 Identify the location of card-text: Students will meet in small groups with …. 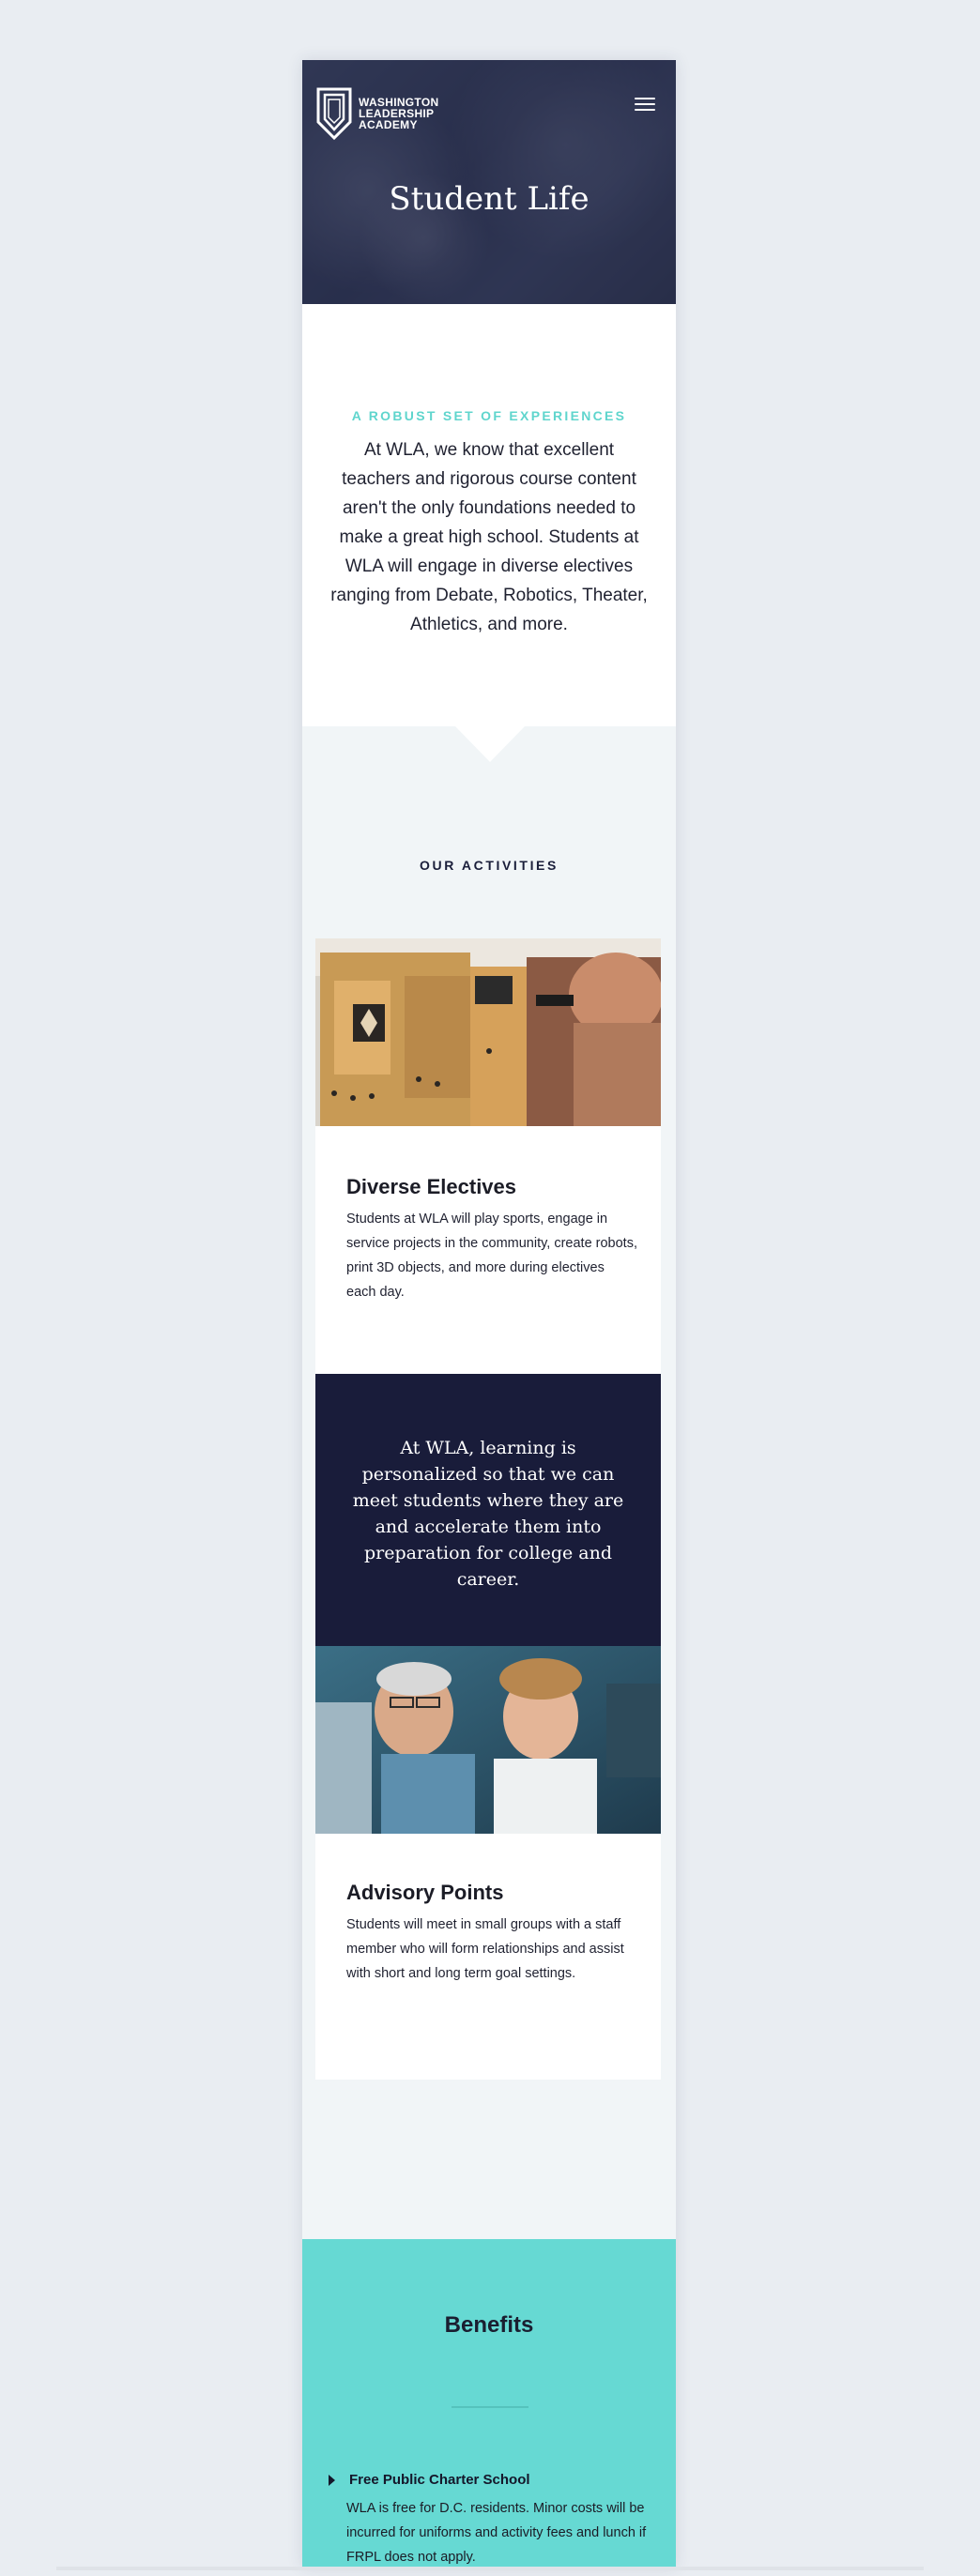
(485, 1949).